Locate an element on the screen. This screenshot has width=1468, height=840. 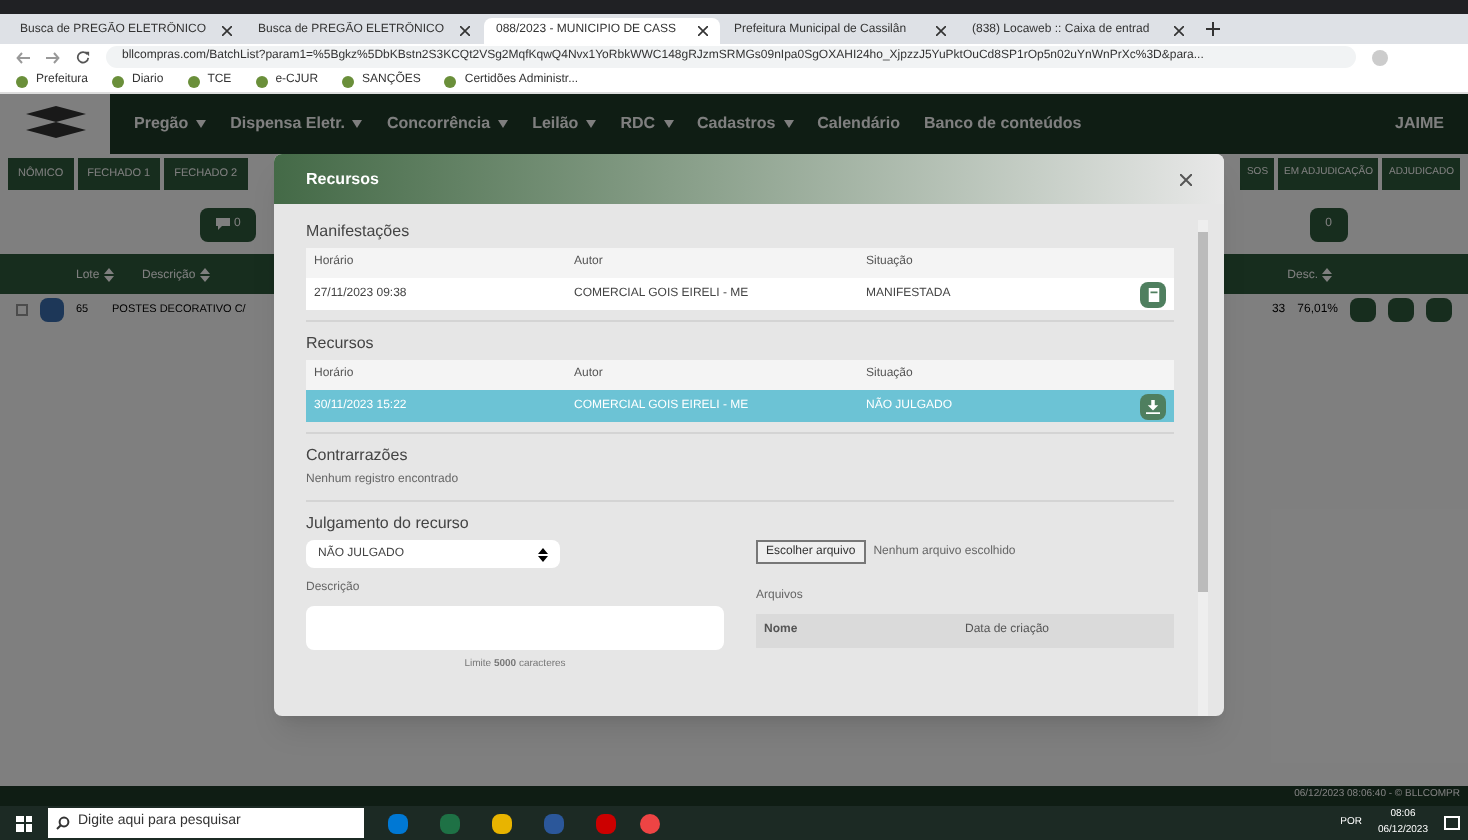
new-tab-icon is located at coordinates (1213, 29).